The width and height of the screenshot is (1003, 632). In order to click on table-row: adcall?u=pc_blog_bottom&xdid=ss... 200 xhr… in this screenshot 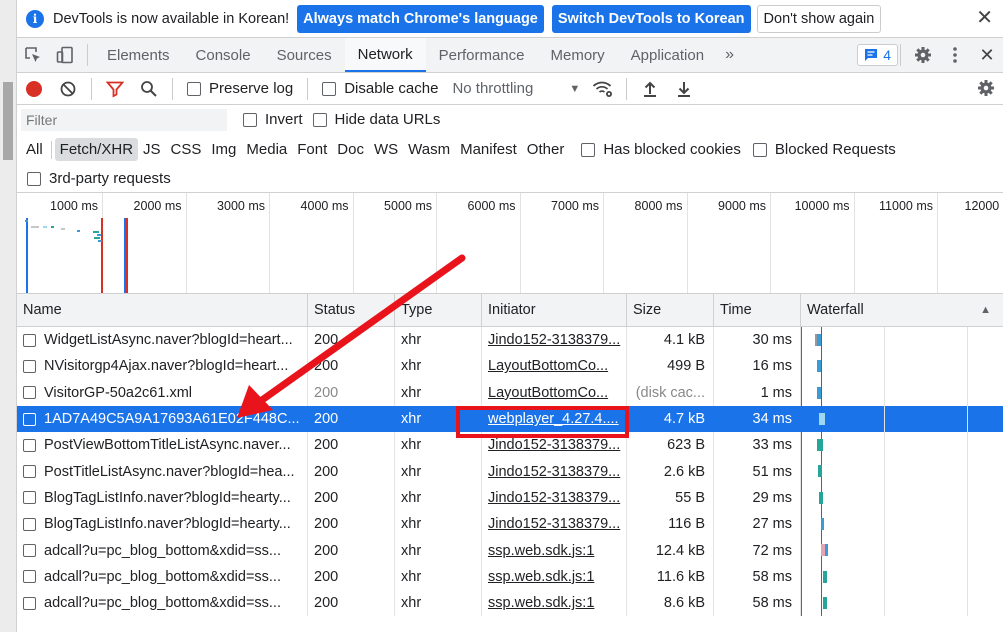, I will do `click(510, 576)`.